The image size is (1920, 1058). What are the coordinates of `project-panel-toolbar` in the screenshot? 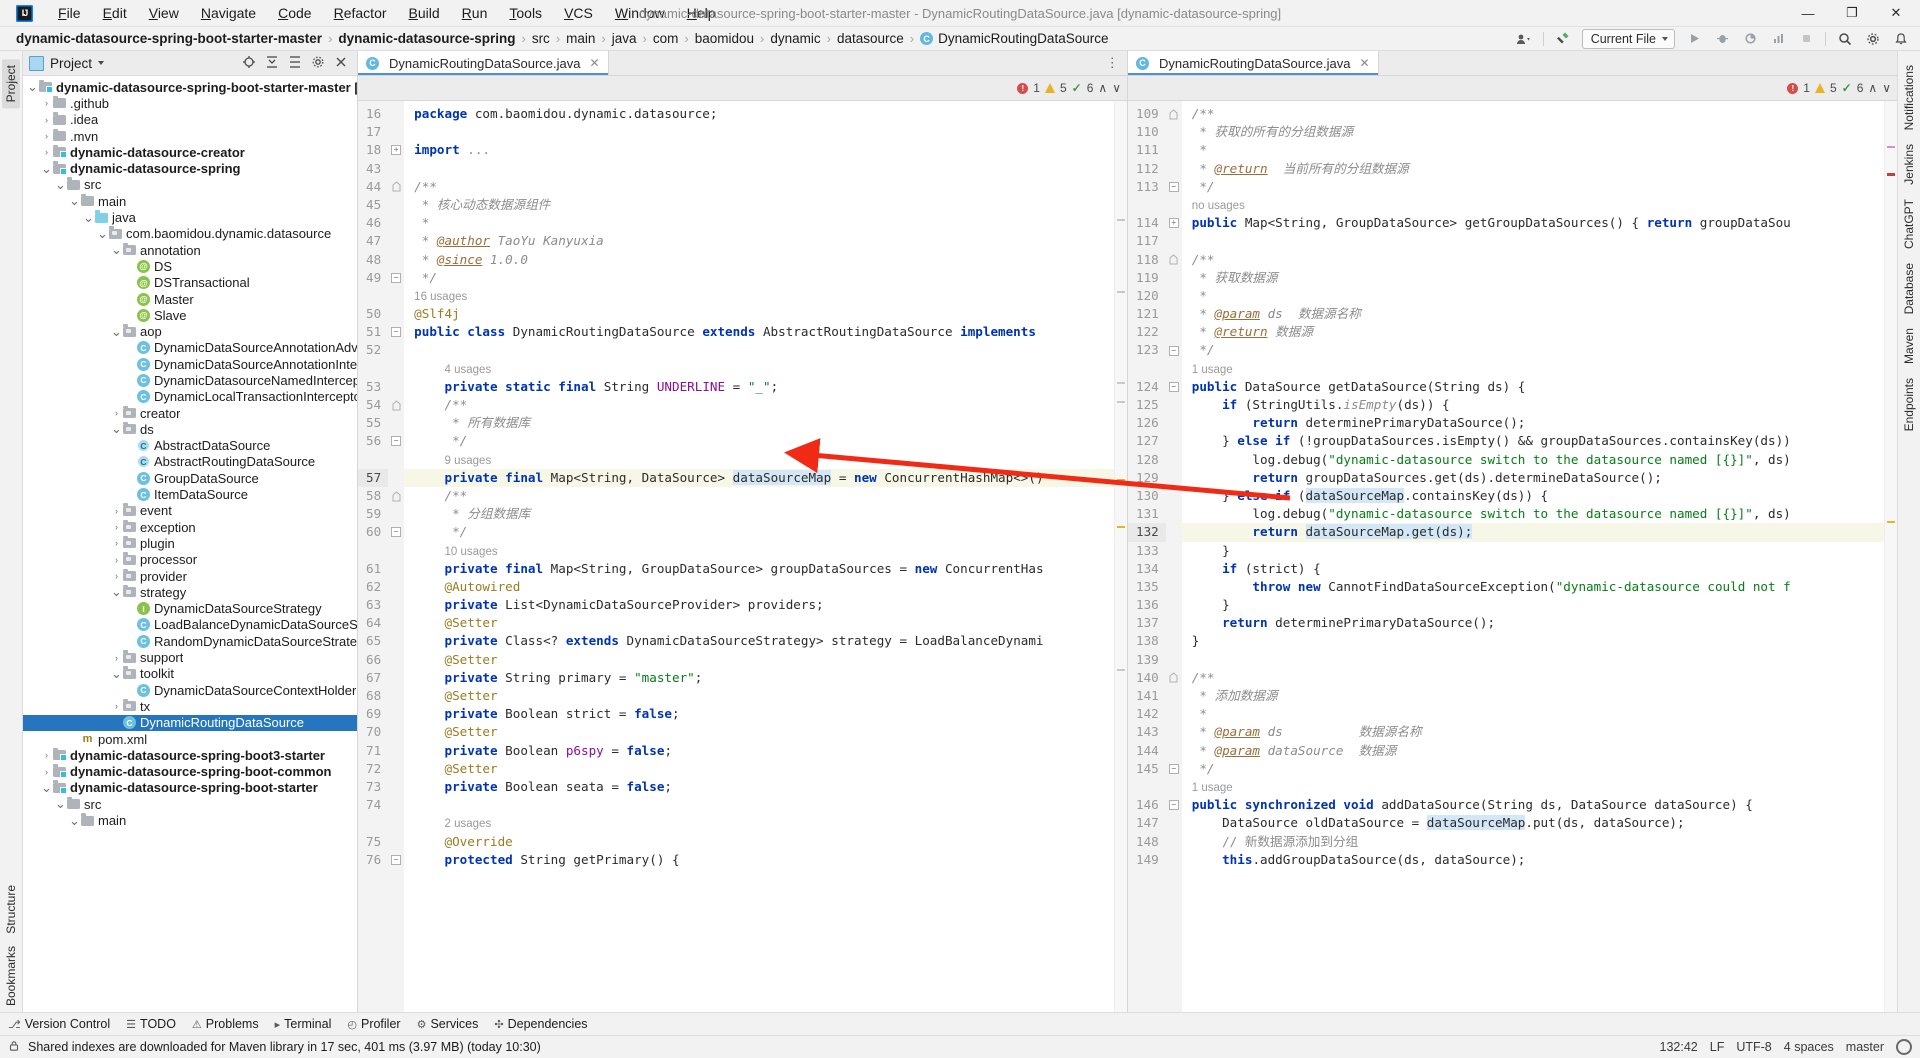 It's located at (296, 63).